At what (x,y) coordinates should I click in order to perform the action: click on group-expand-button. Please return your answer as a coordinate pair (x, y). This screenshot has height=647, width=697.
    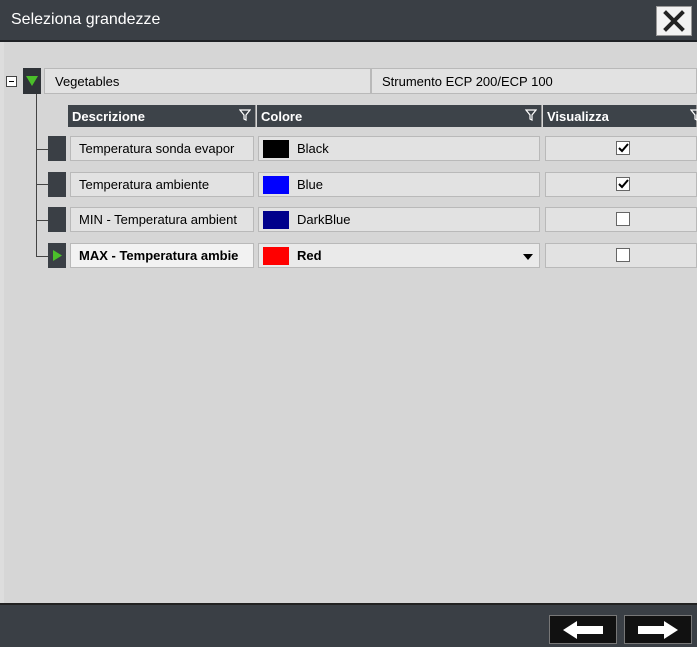
    Looking at the image, I should click on (32, 81).